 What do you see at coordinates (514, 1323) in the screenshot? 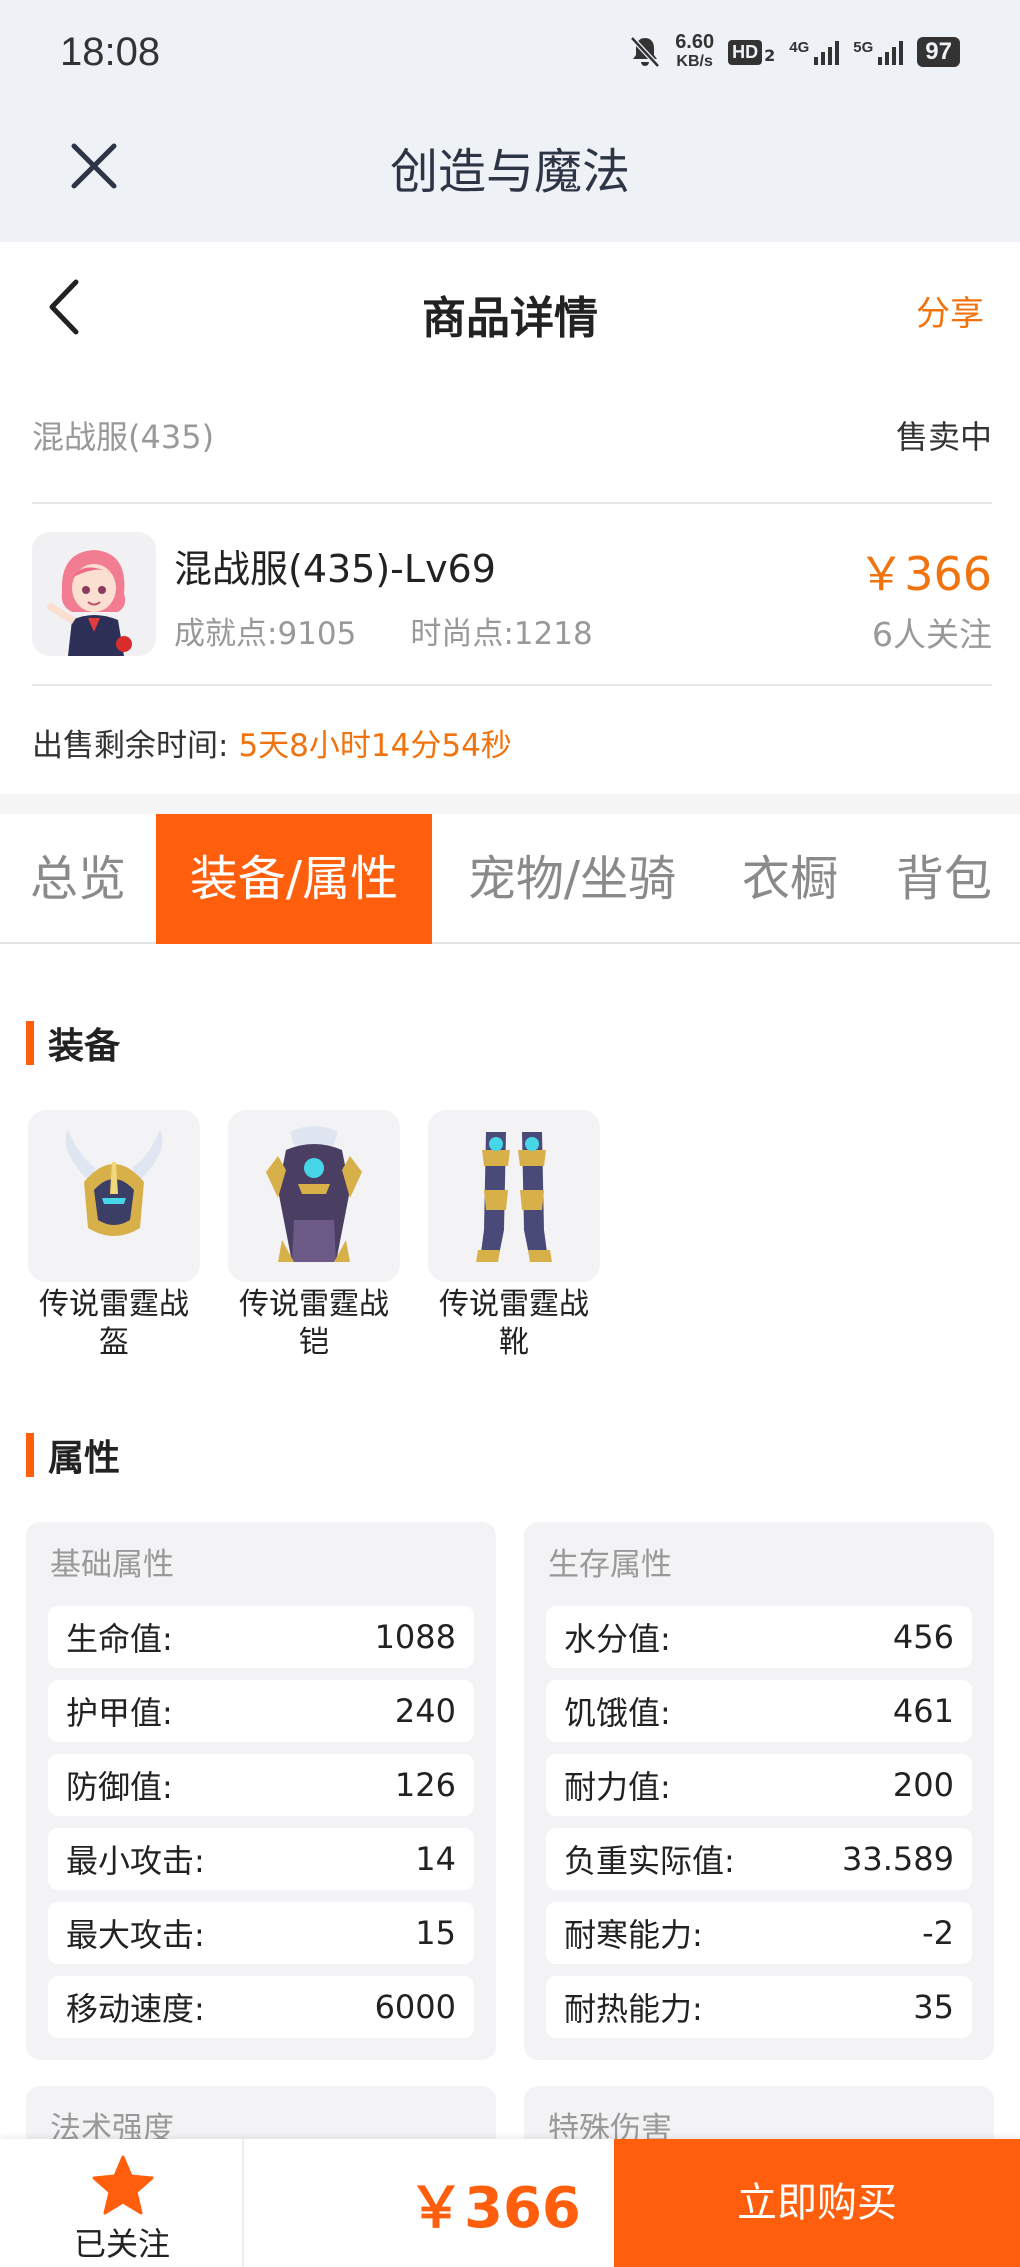
I see `equipment-name: 传说雷霆战靴` at bounding box center [514, 1323].